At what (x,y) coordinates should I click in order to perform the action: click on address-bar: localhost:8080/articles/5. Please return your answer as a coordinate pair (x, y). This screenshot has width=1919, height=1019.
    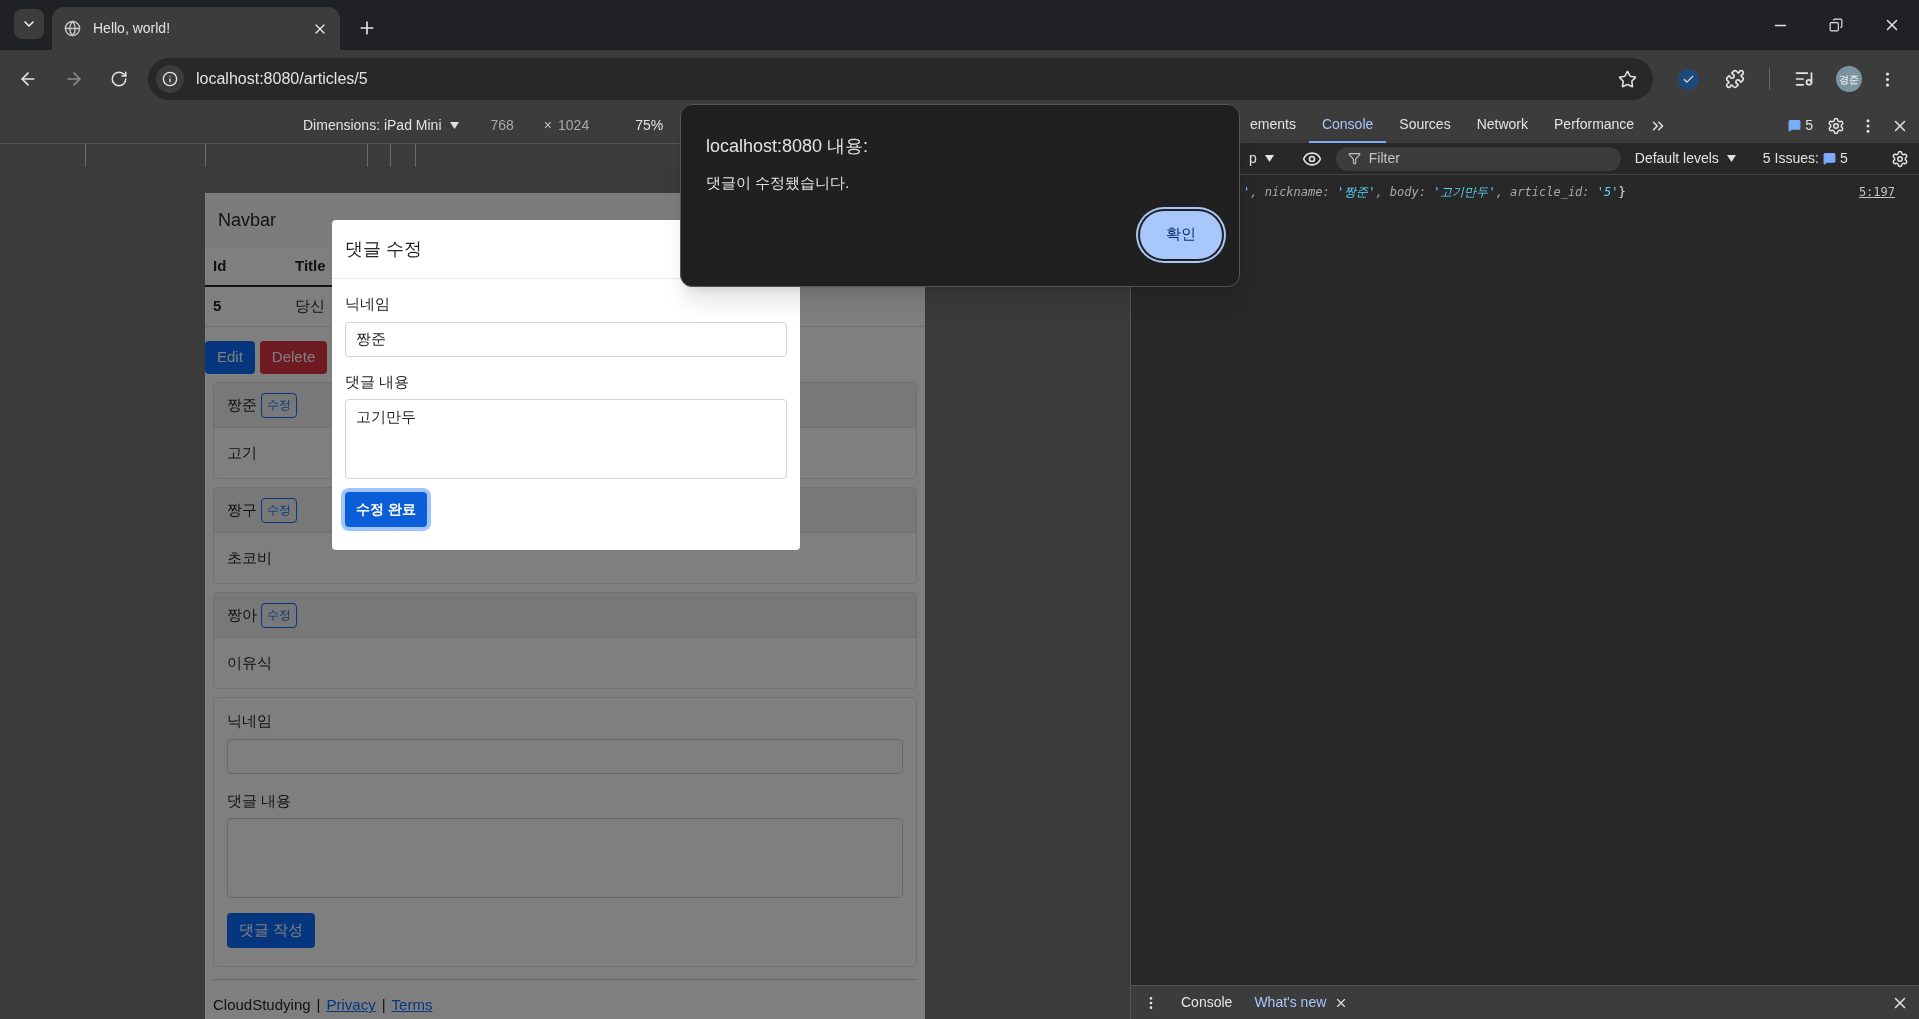
    Looking at the image, I should click on (900, 79).